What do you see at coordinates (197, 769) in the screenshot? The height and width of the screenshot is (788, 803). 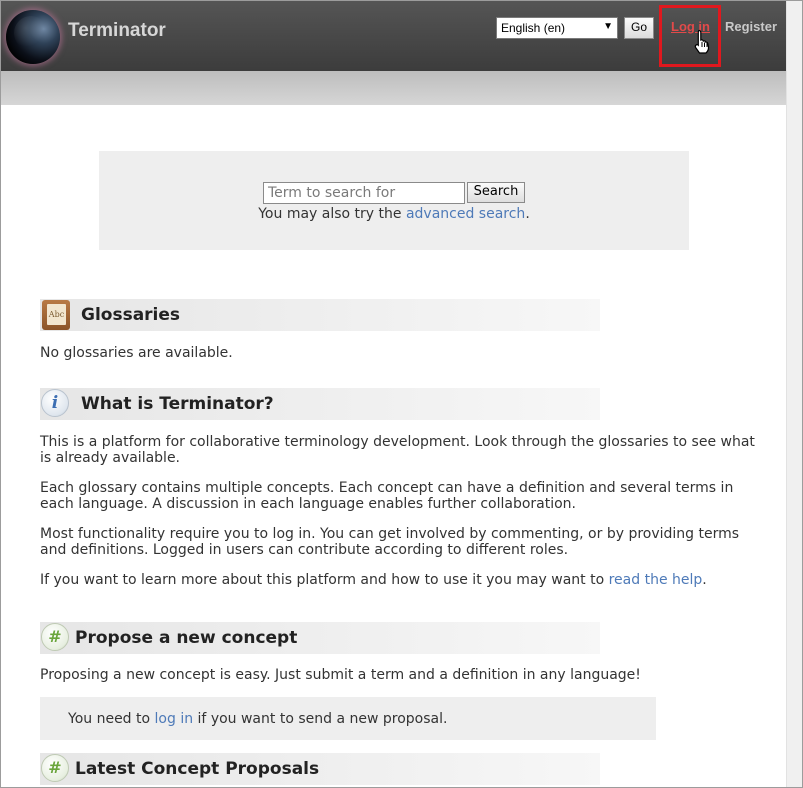 I see `latest-title: Latest Concept Proposals` at bounding box center [197, 769].